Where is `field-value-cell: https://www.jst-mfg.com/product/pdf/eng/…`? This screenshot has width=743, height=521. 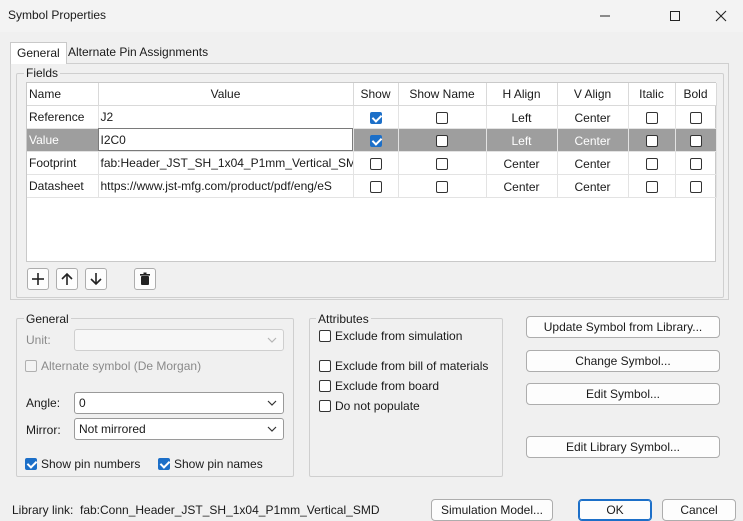
field-value-cell: https://www.jst-mfg.com/product/pdf/eng/… is located at coordinates (226, 186).